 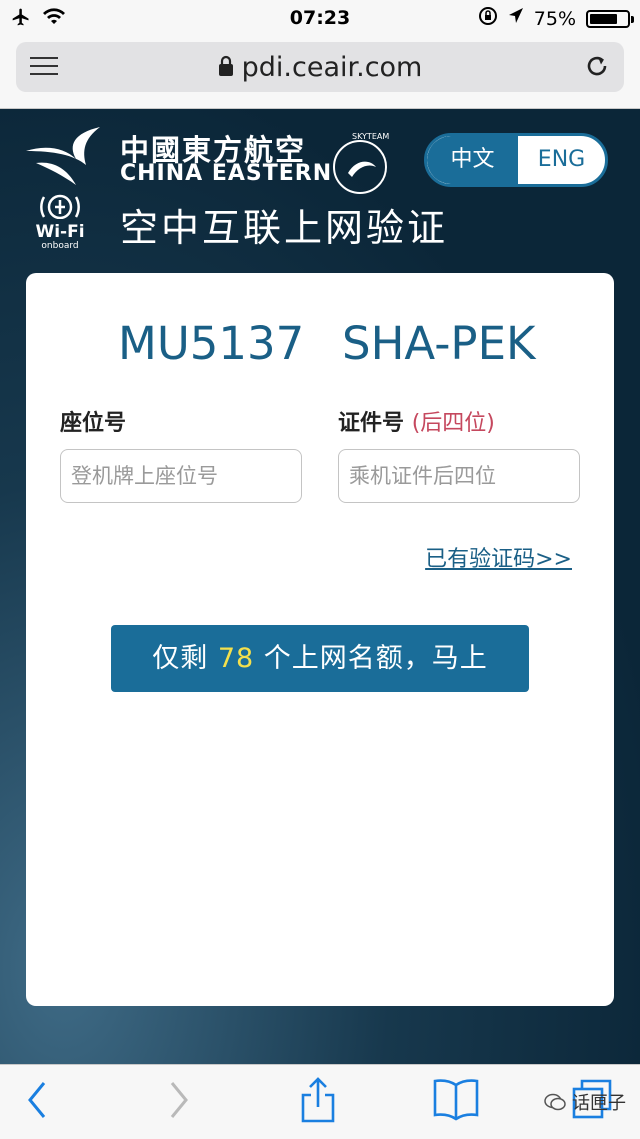 I want to click on wifi-label: Wi-Fi, so click(x=60, y=232).